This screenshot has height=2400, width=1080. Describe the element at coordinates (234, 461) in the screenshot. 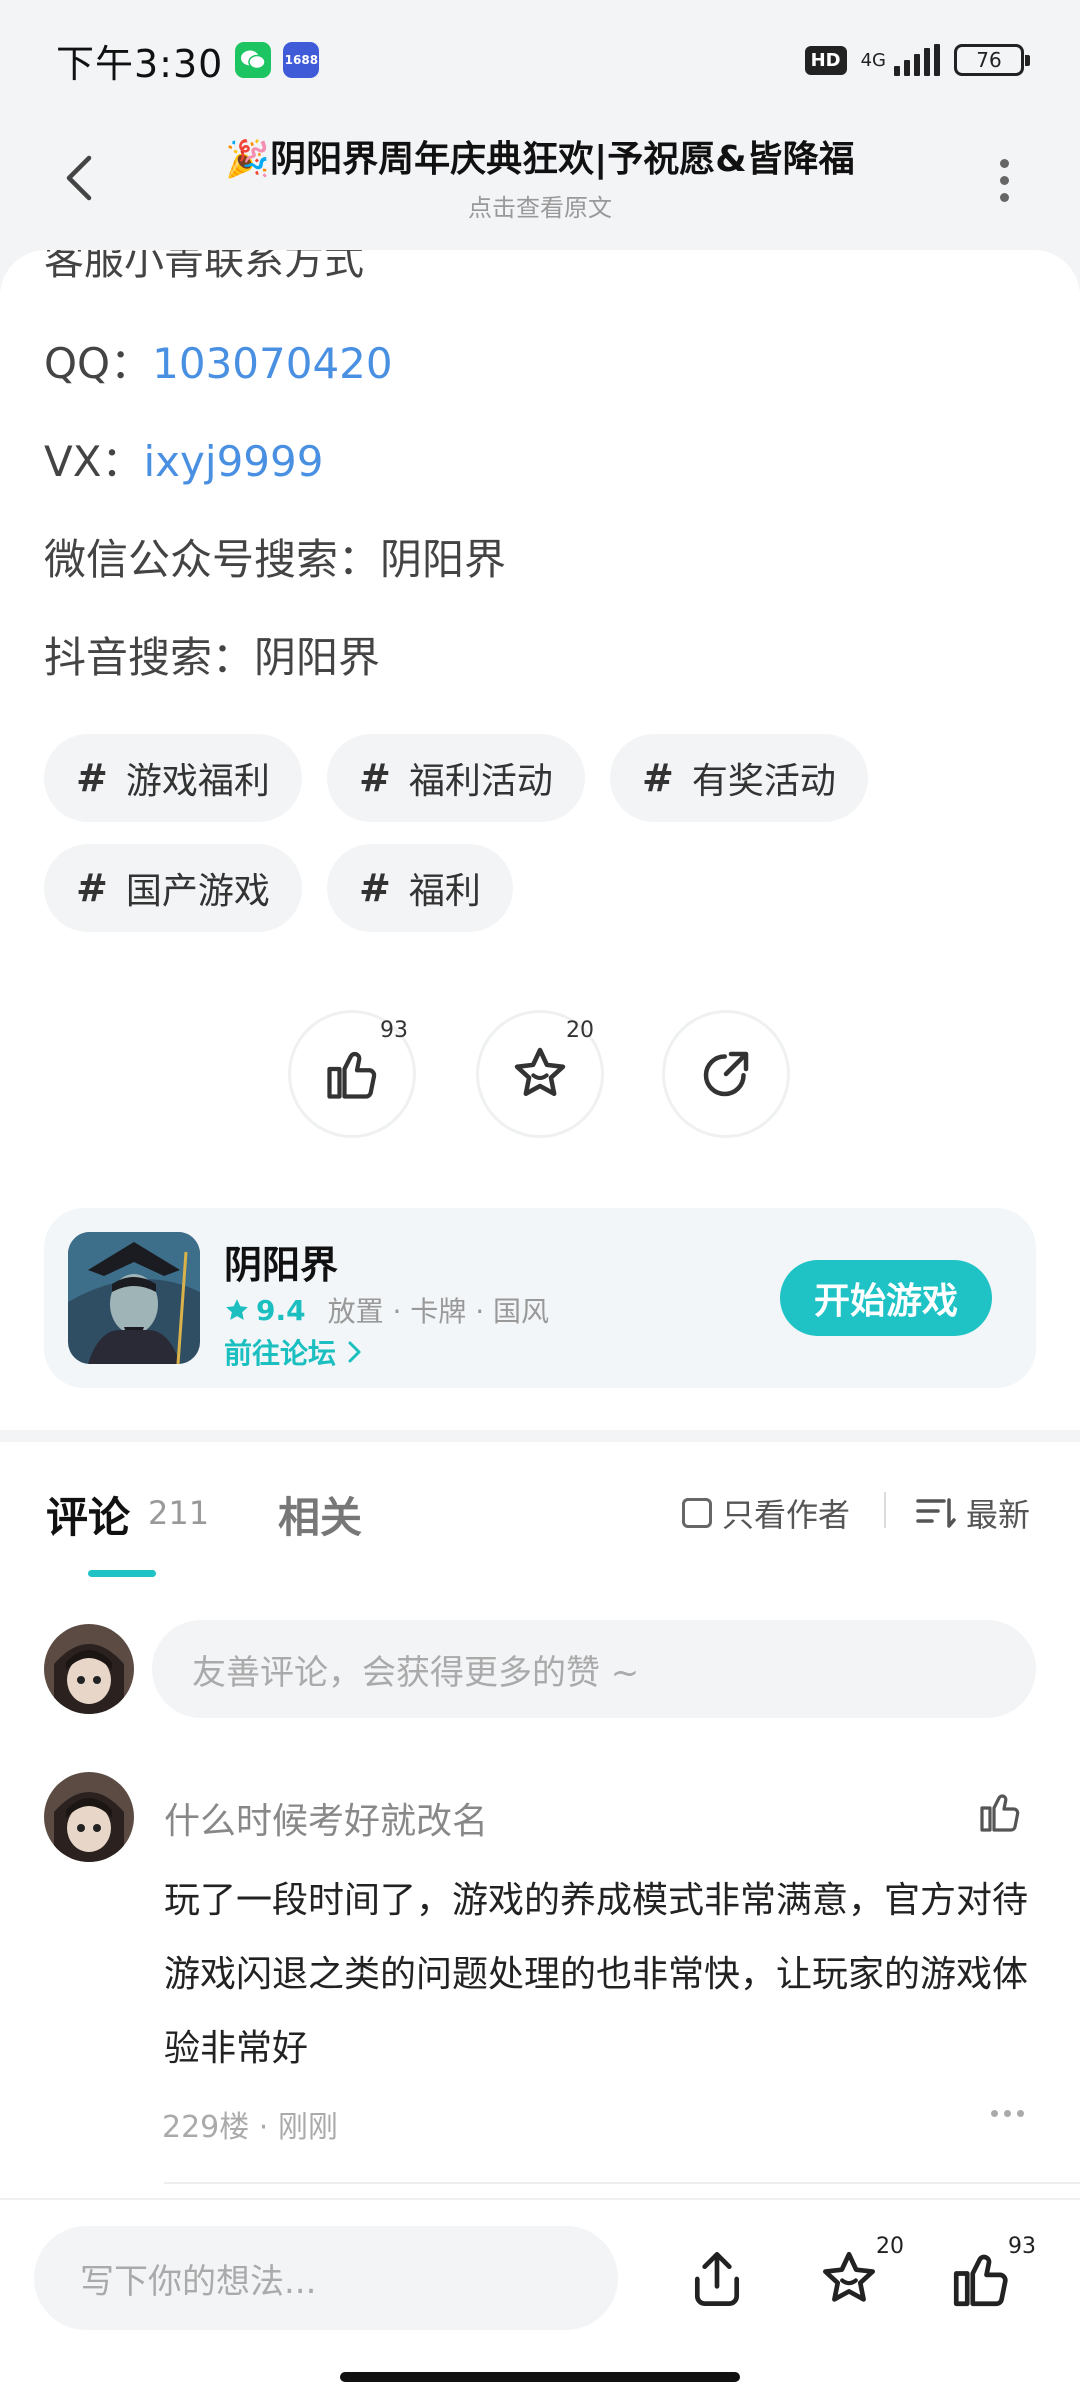

I see `vx-link: ixyj9999` at that location.